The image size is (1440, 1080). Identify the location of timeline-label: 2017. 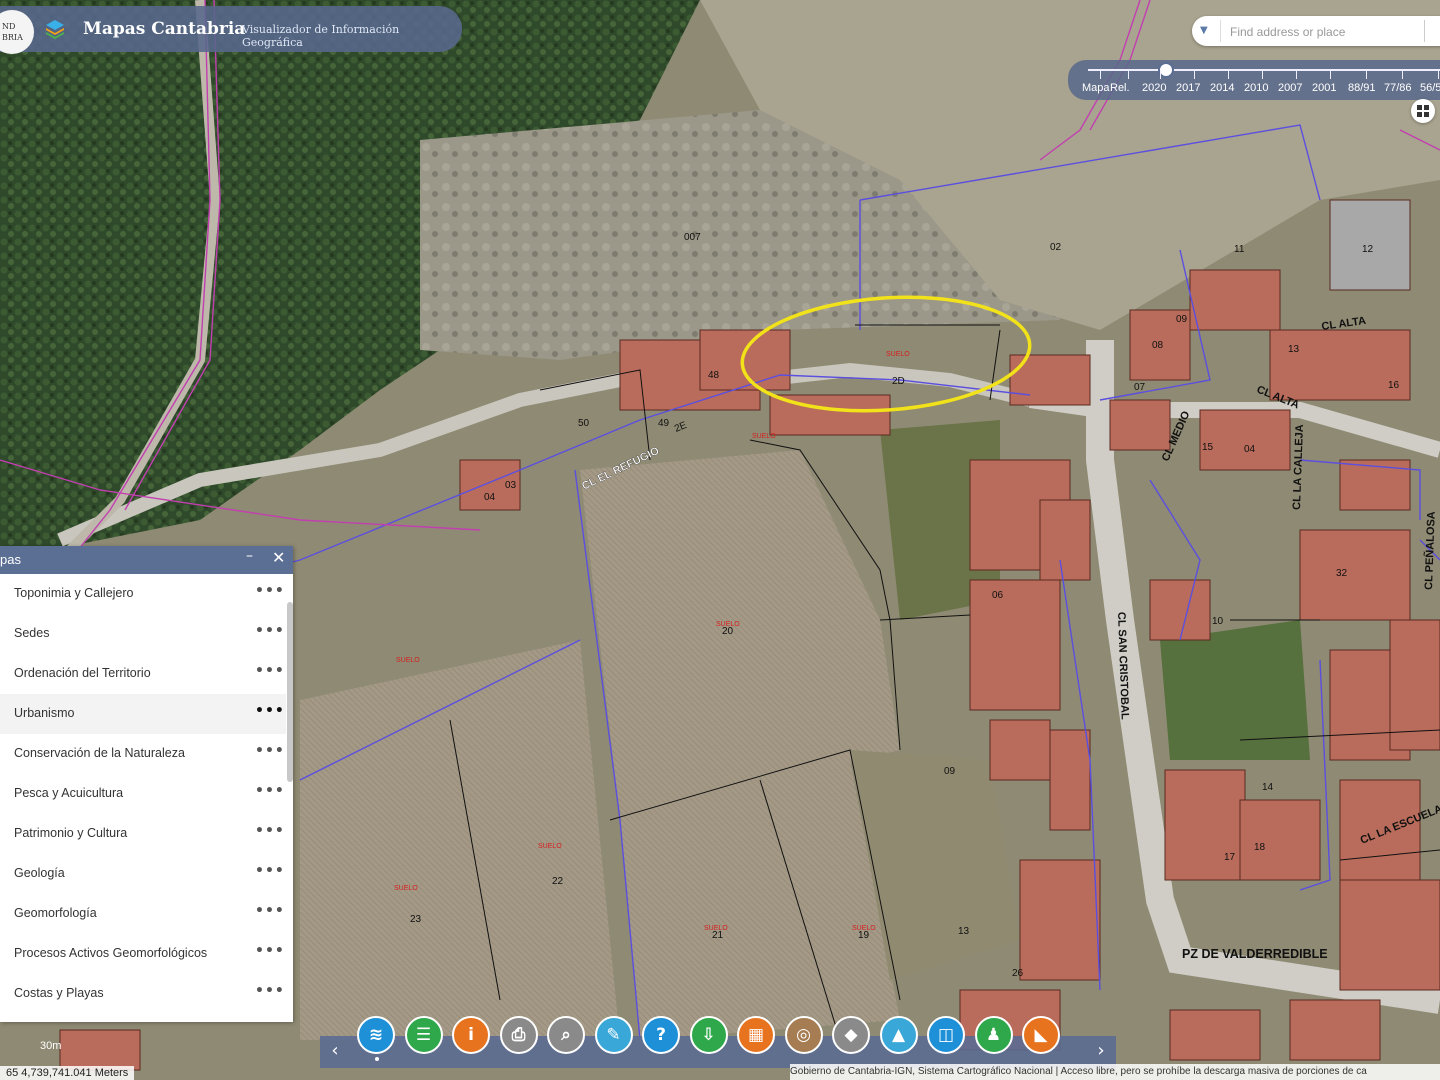
(1188, 88).